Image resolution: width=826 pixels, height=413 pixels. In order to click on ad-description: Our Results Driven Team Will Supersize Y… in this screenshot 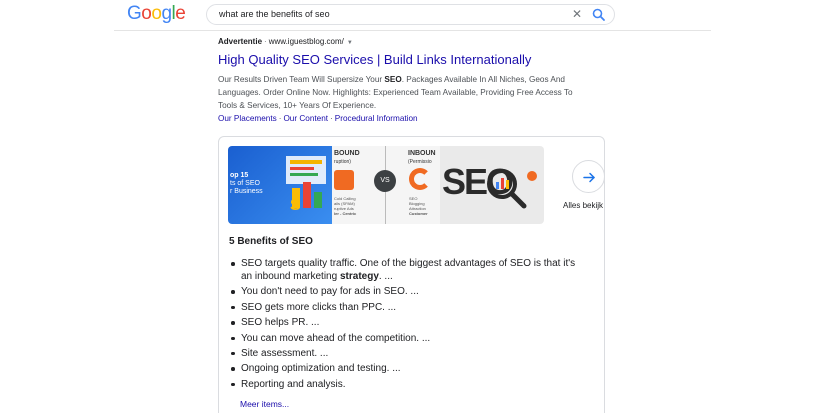, I will do `click(404, 92)`.